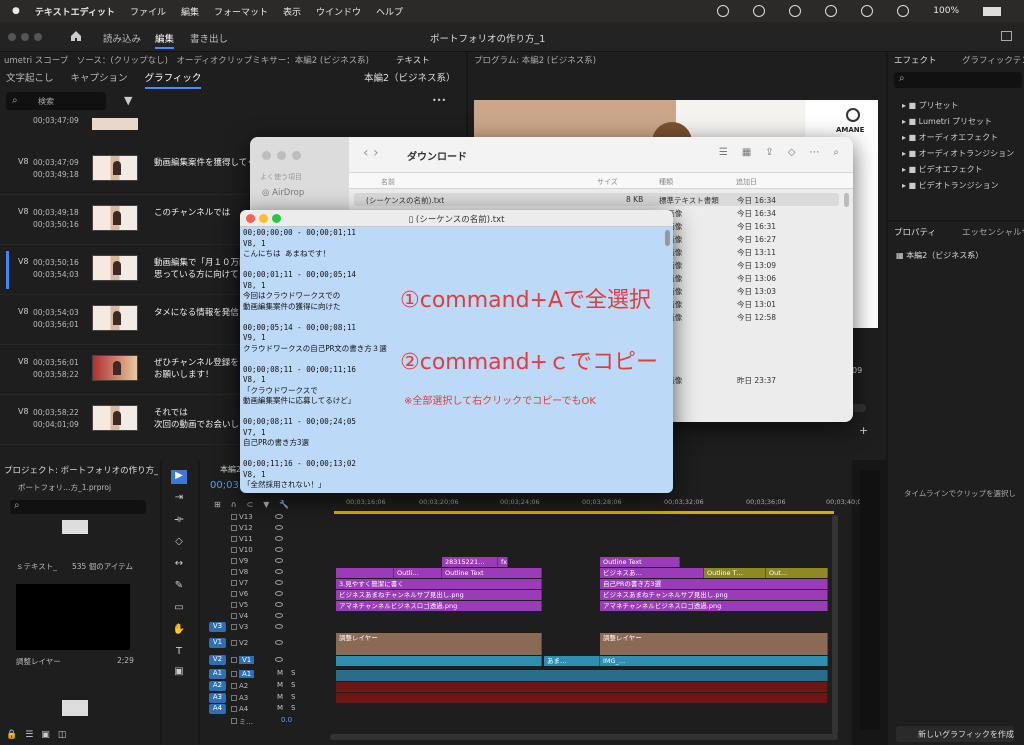  What do you see at coordinates (241, 11) in the screenshot?
I see `menu-format: フォーマット` at bounding box center [241, 11].